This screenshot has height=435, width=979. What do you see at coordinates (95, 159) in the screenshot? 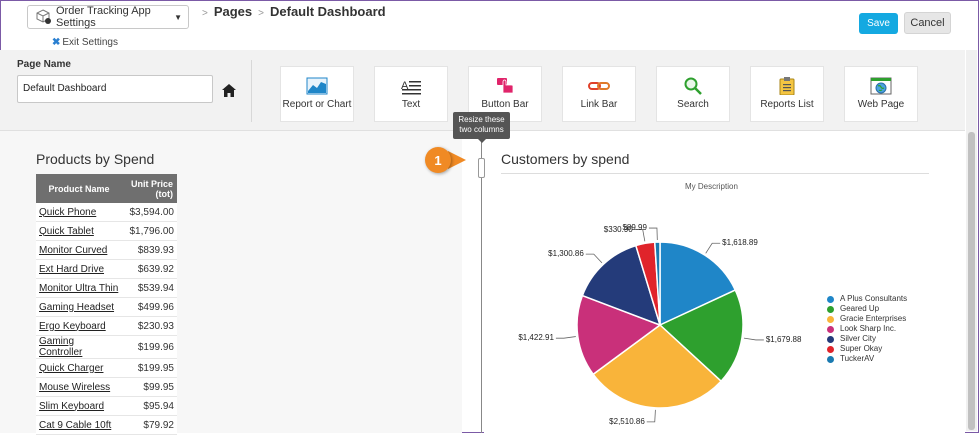
I see `products-section-title: Products by Spend` at bounding box center [95, 159].